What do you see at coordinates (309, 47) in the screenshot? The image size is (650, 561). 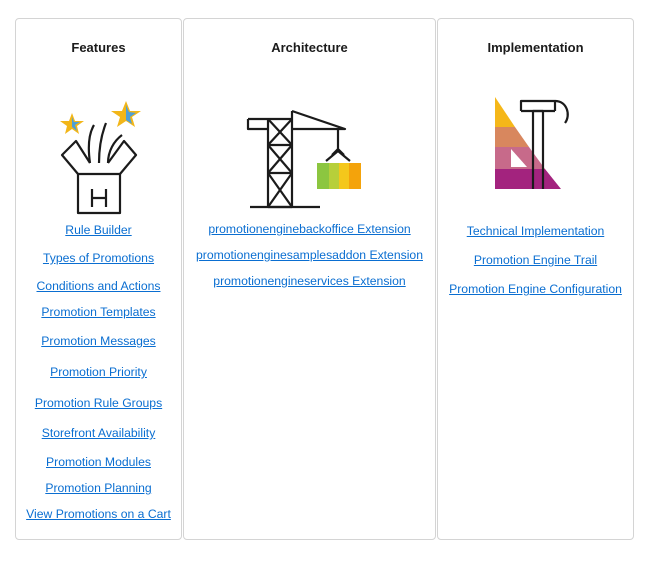 I see `architecture-title: Architecture` at bounding box center [309, 47].